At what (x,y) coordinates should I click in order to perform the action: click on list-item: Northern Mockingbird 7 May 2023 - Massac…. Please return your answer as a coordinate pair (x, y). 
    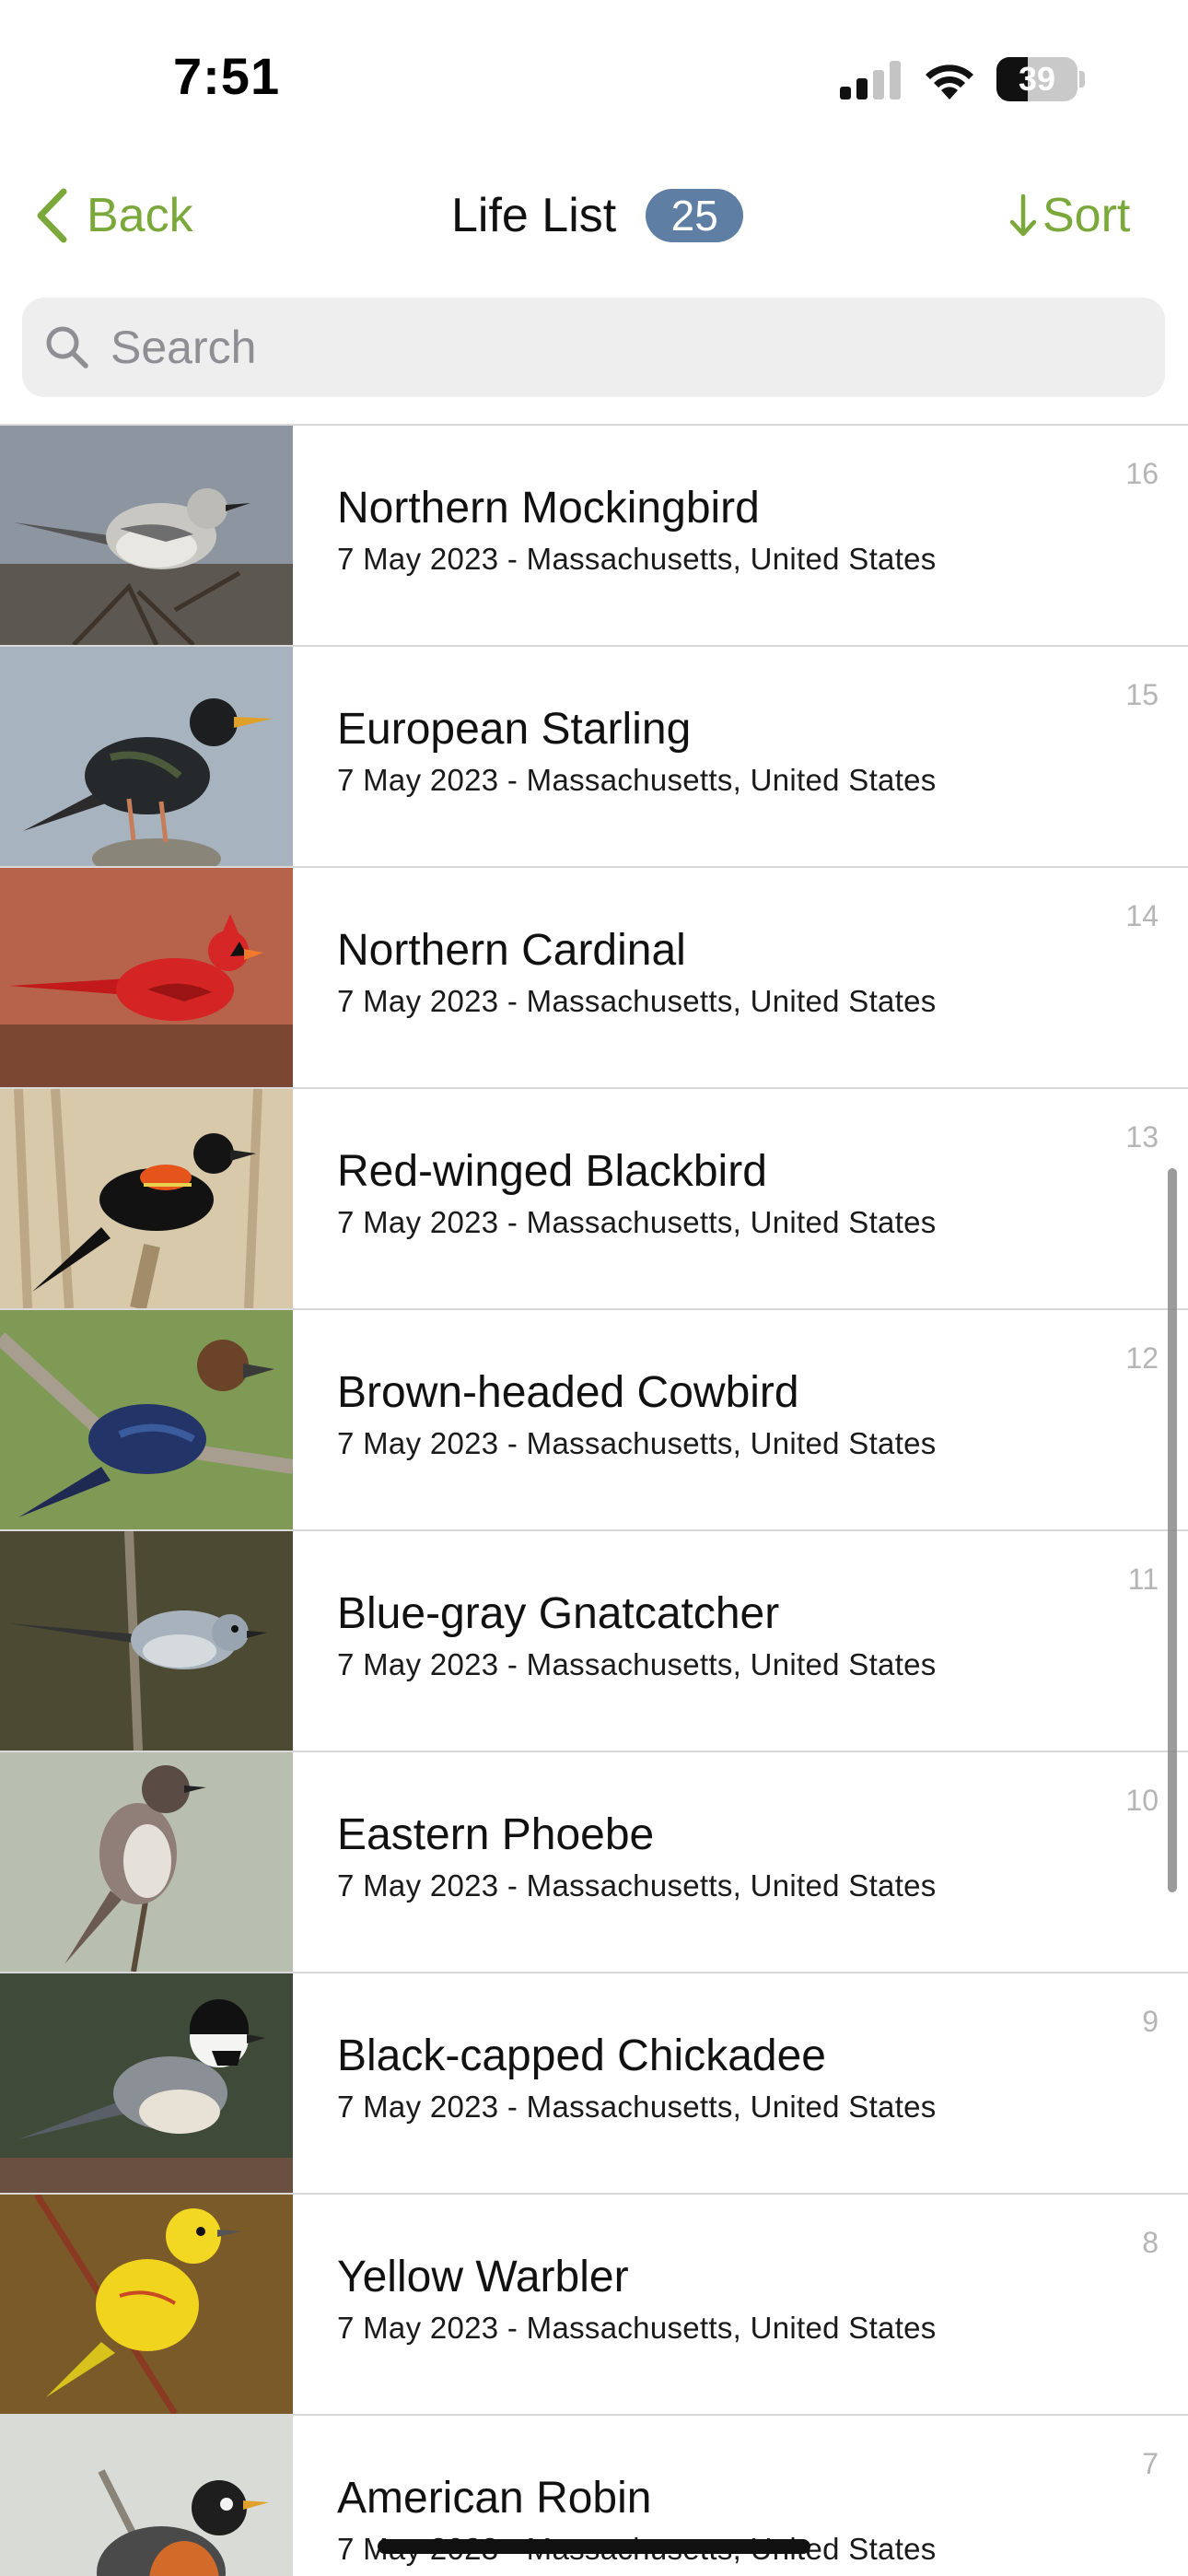
    Looking at the image, I should click on (594, 536).